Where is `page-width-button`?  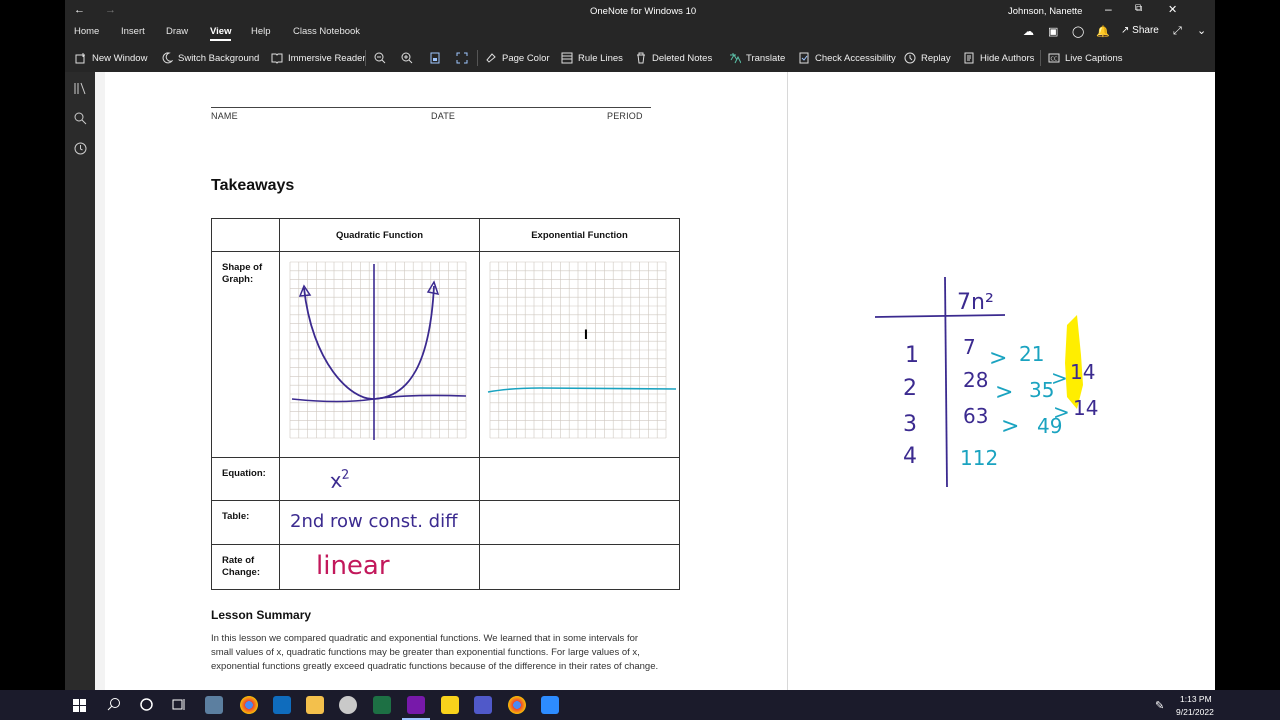 page-width-button is located at coordinates (435, 58).